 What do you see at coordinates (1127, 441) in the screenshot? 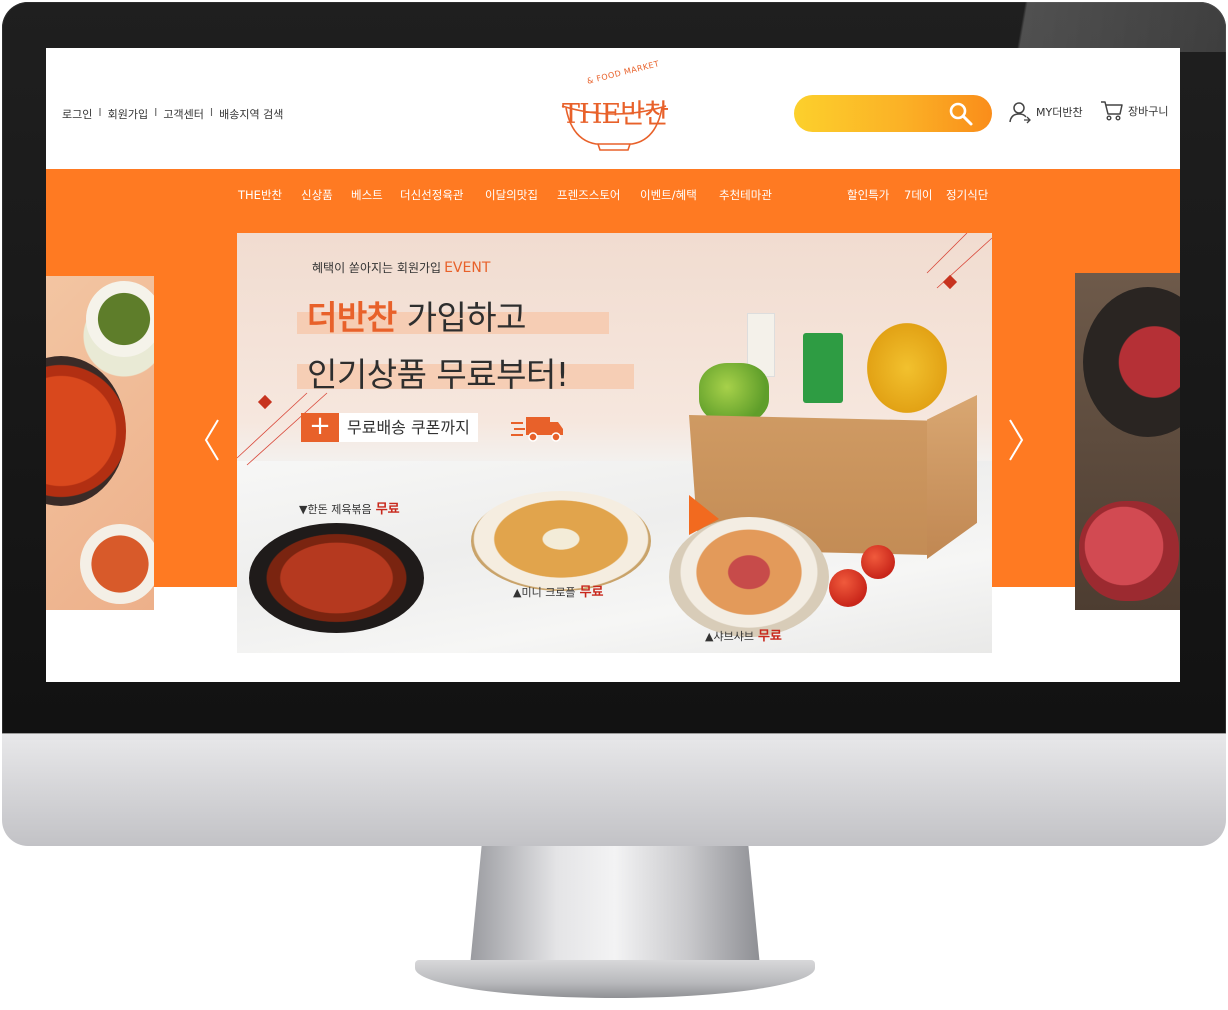
I see `next-slide-preview` at bounding box center [1127, 441].